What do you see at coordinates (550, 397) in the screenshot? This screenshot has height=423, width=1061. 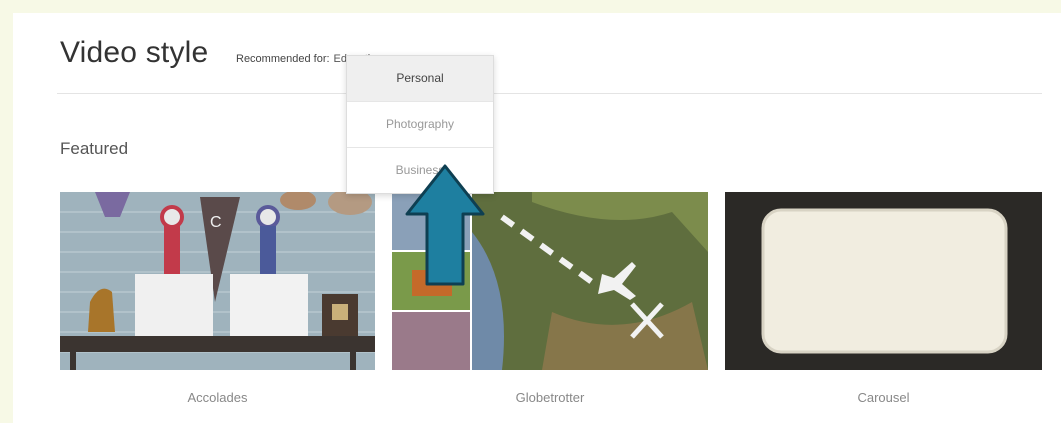 I see `style-label-globetrotter: Globetrotter` at bounding box center [550, 397].